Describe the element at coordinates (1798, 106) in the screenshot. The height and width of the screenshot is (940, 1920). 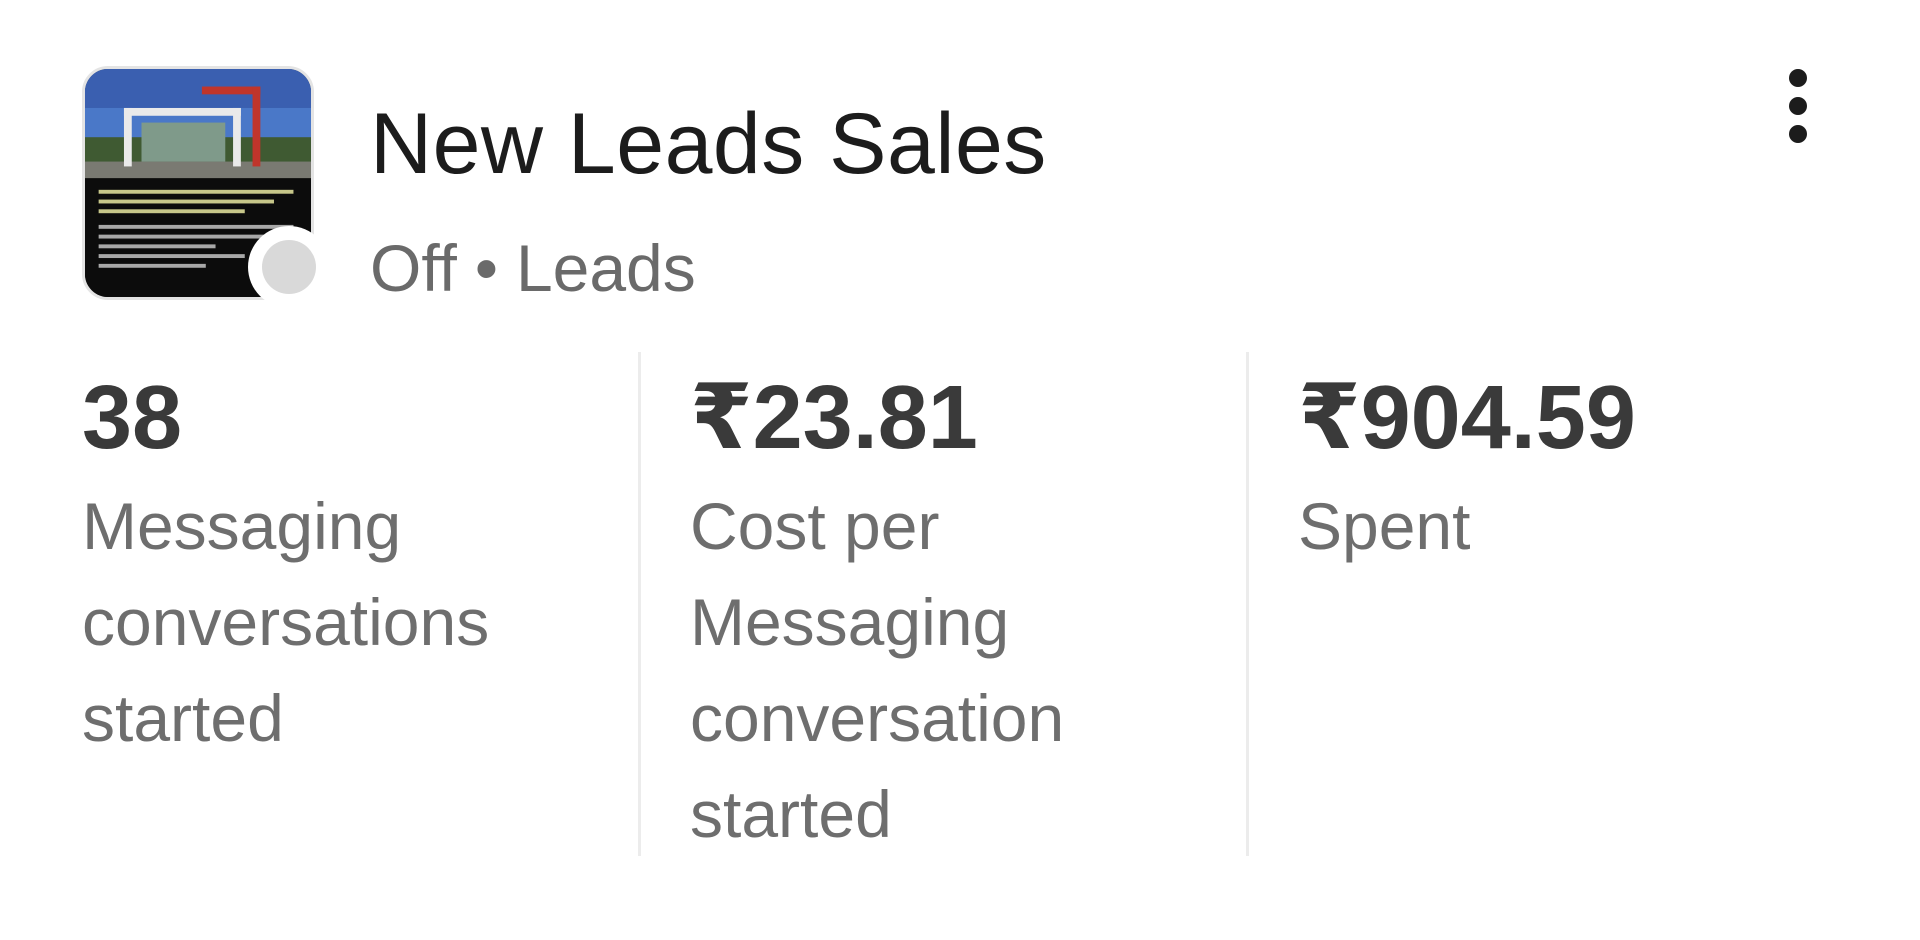
I see `more-options-button` at that location.